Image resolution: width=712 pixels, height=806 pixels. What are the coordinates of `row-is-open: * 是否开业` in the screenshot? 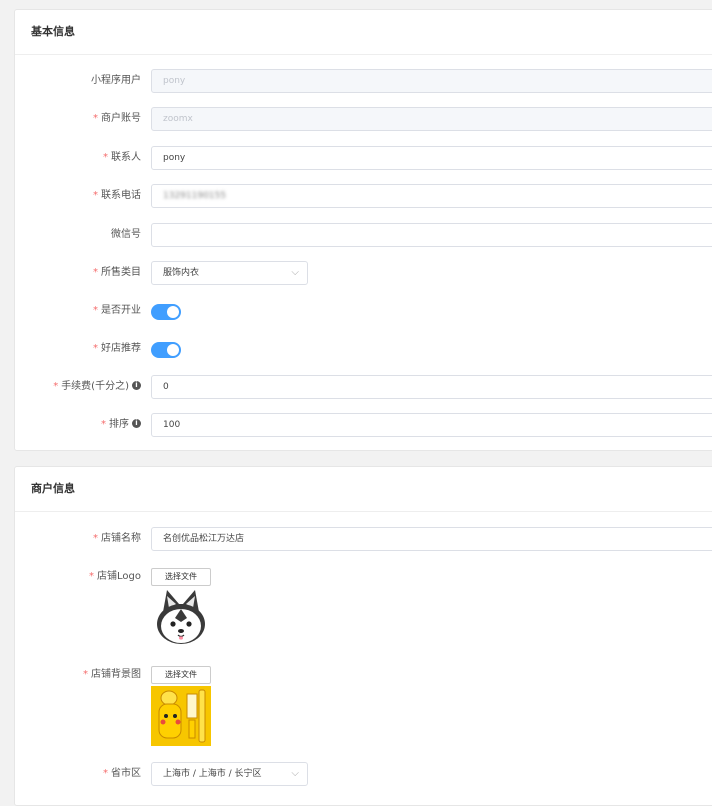 It's located at (363, 311).